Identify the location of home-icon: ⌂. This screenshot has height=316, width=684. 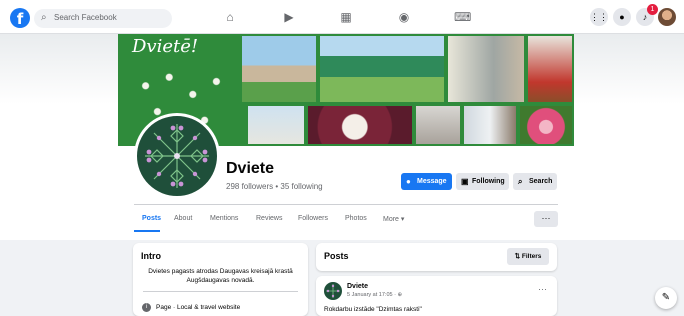
(230, 17).